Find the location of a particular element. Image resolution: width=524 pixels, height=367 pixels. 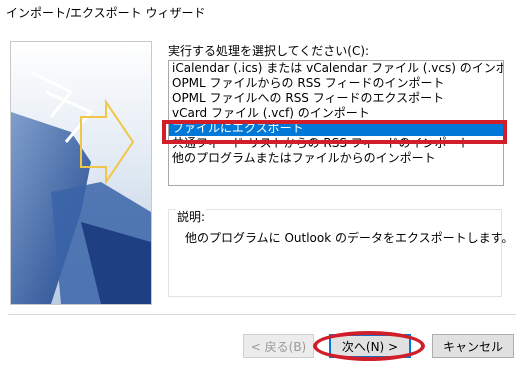

action-prompt-label: 実行する処理を選択してください(C): is located at coordinates (269, 51).